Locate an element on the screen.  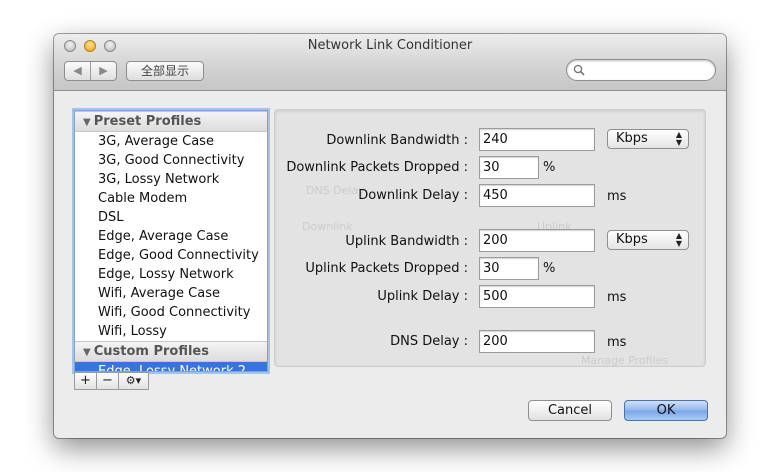
gear-icon: ⚙▾ is located at coordinates (134, 381).